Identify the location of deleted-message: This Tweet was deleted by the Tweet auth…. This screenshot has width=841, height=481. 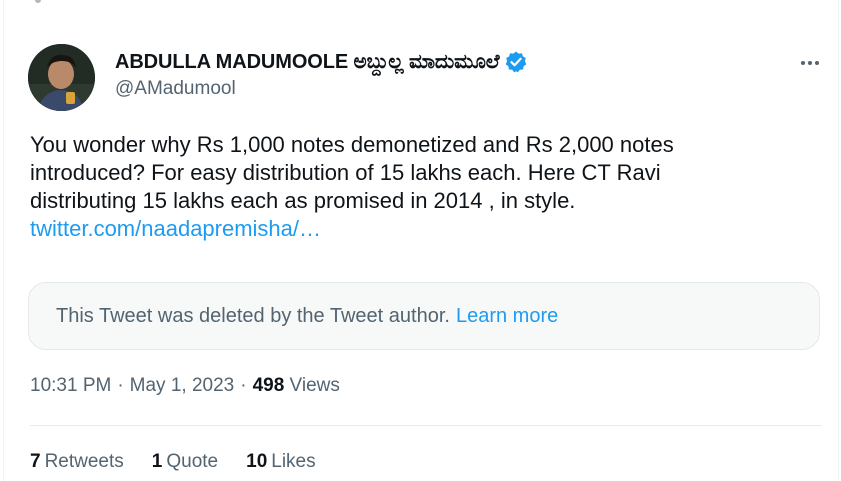
(253, 315).